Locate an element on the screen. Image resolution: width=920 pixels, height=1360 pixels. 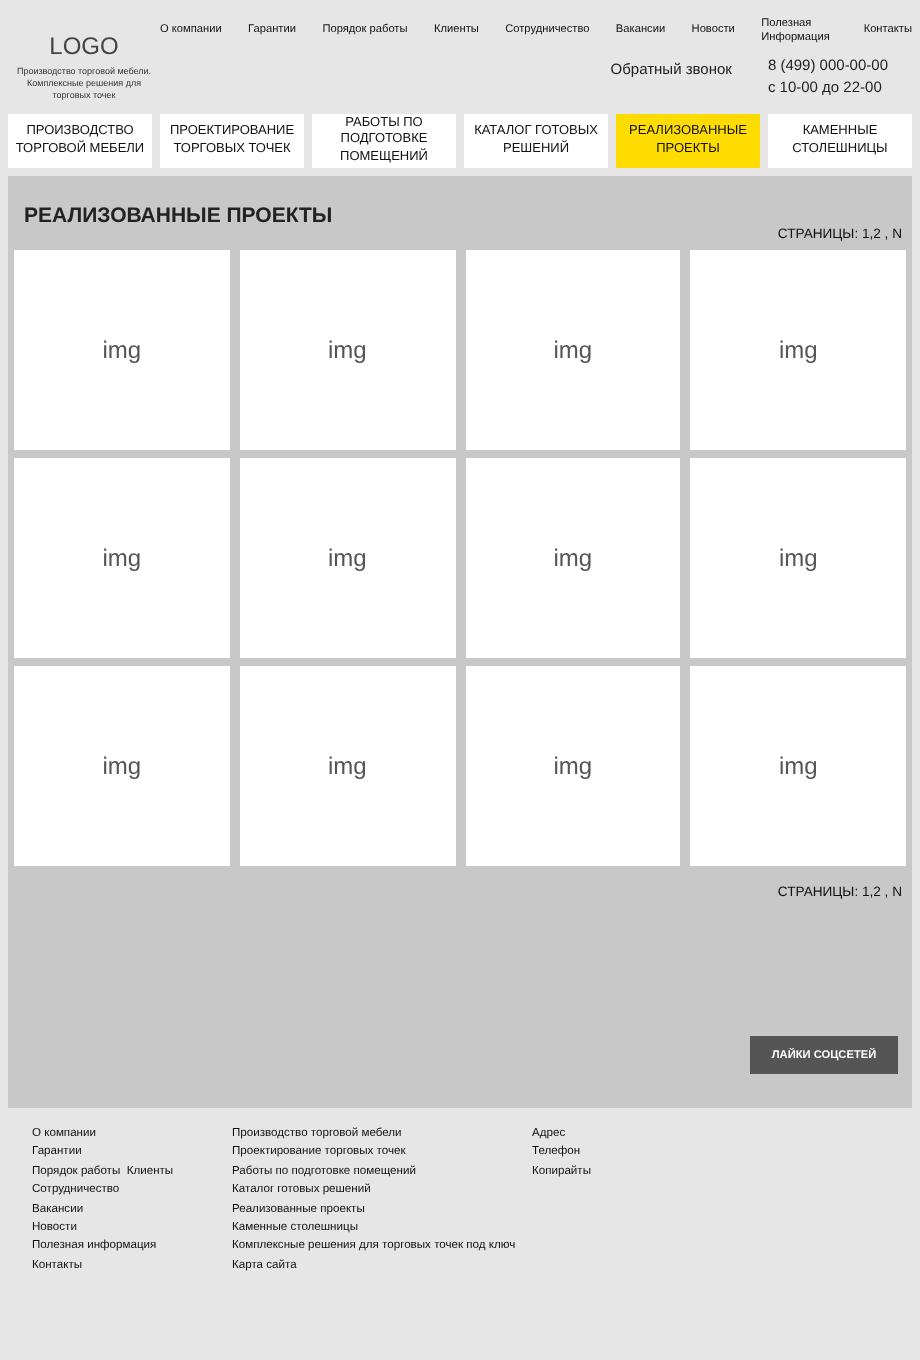
logo: LOGO is located at coordinates (84, 46).